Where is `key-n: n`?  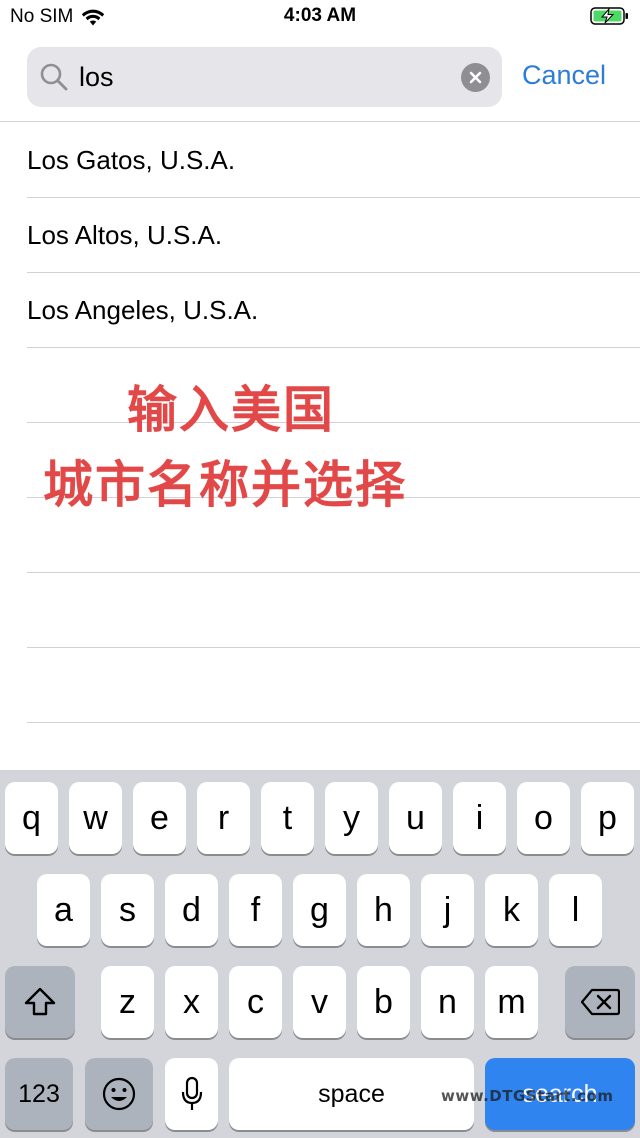 key-n: n is located at coordinates (447, 1002).